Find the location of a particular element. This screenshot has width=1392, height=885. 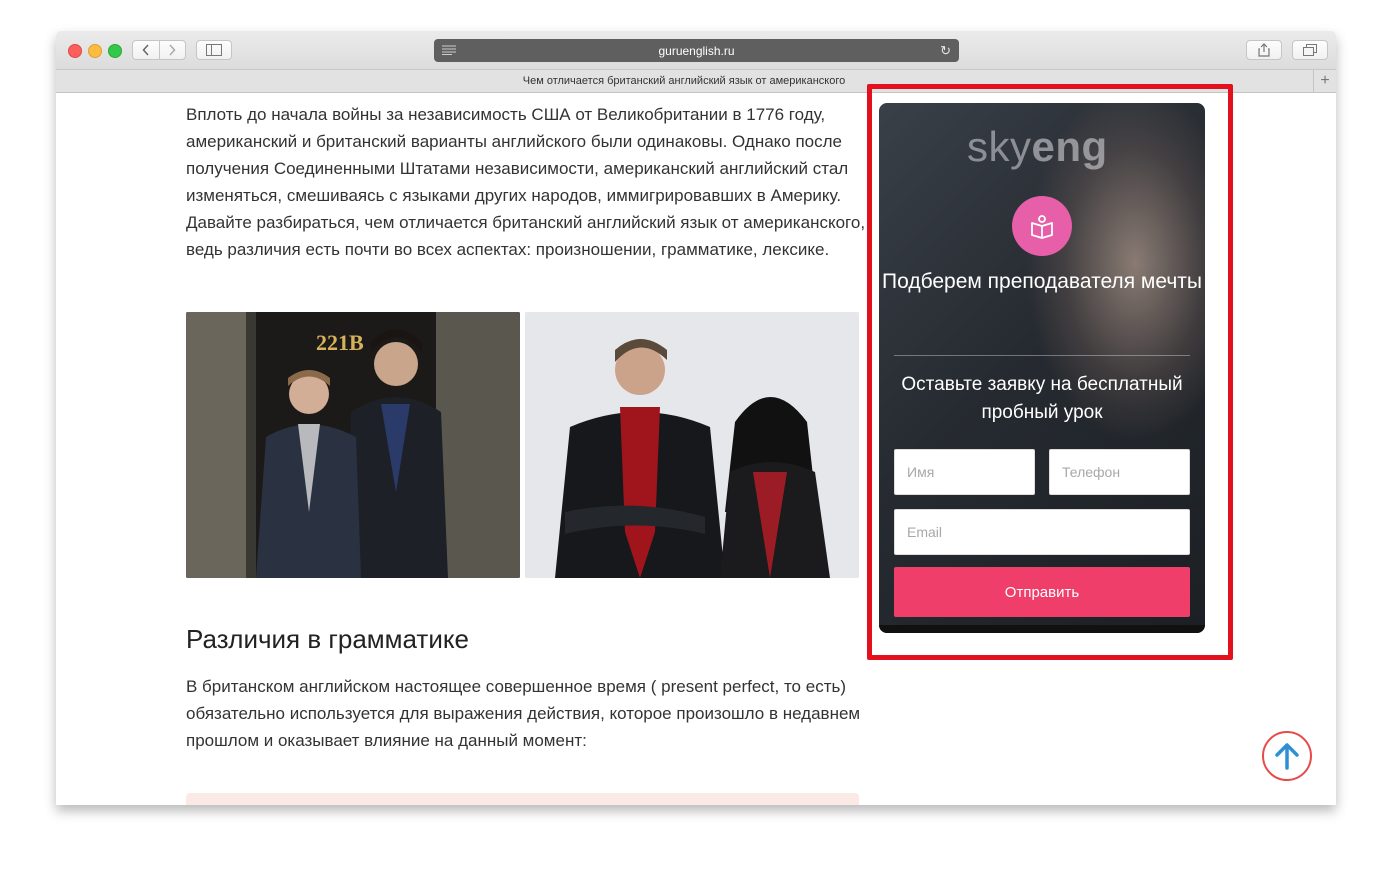

share-button is located at coordinates (1264, 50).